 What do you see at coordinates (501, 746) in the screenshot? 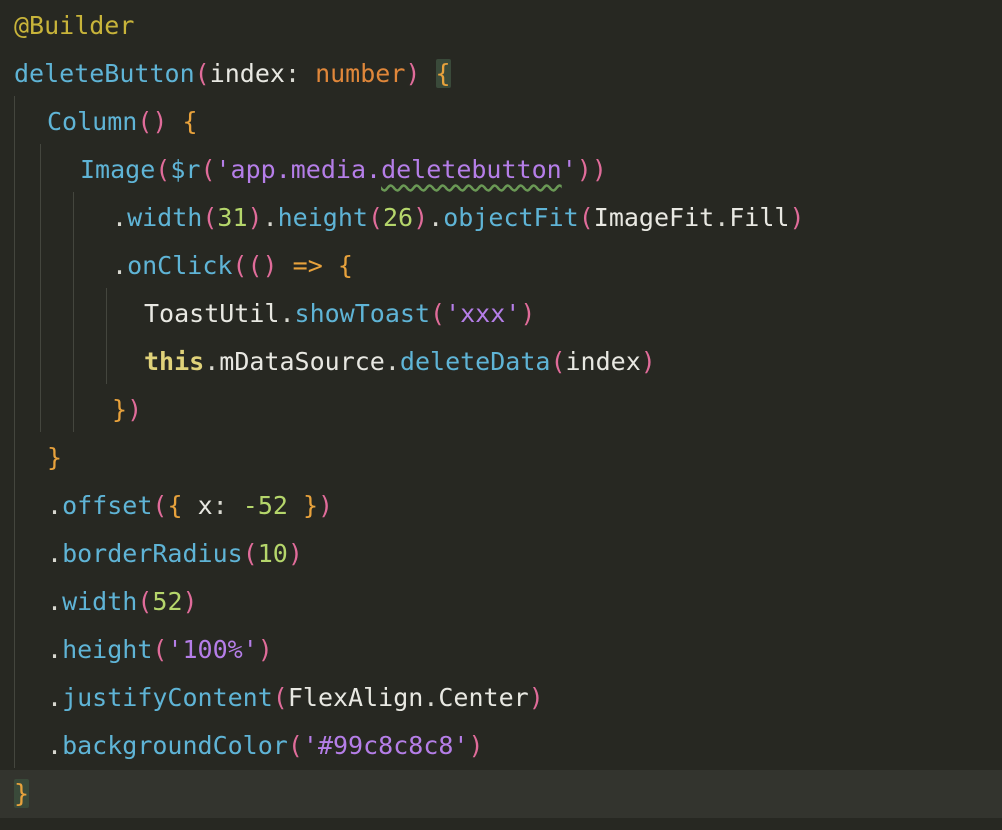
I see `code-line-16: .backgroundColor('#99c8c8c8')` at bounding box center [501, 746].